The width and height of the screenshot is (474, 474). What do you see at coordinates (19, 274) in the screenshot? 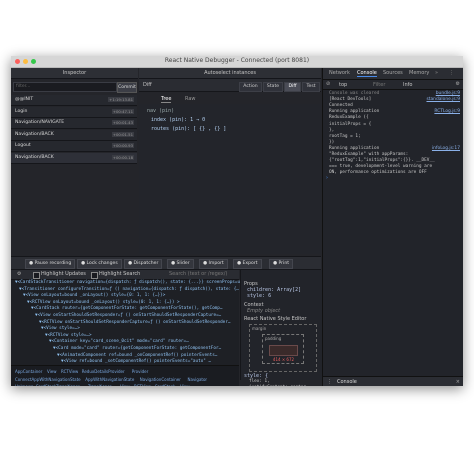
I see `settings-gear-icon: ⚙` at bounding box center [19, 274].